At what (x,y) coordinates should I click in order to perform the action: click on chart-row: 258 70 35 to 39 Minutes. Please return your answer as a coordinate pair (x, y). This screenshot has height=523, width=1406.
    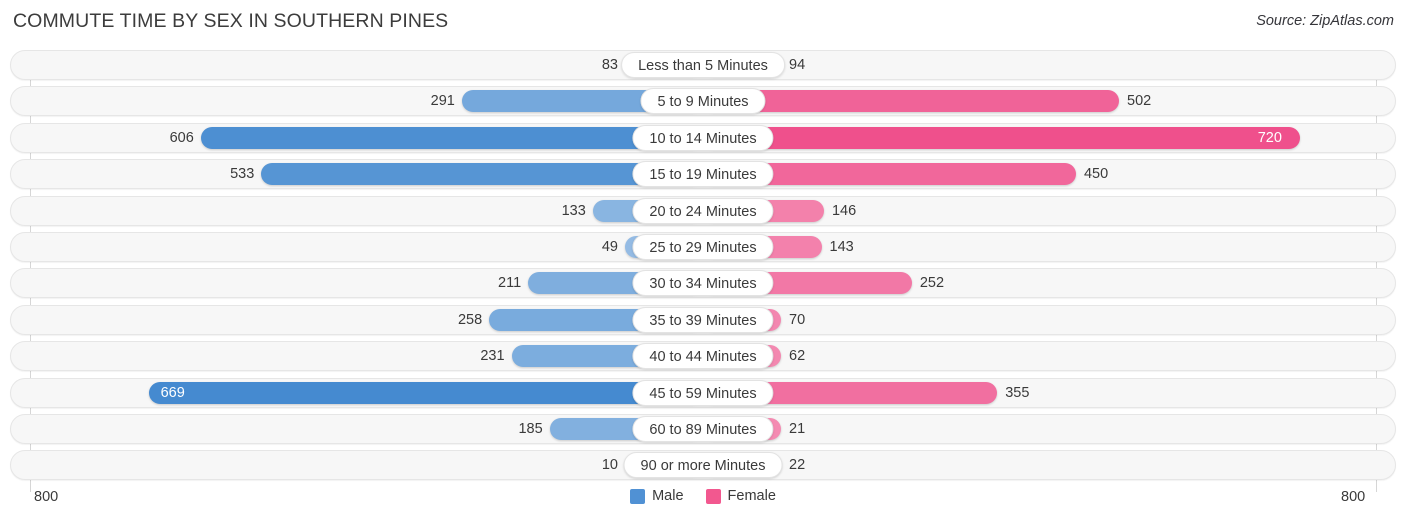
    Looking at the image, I should click on (703, 319).